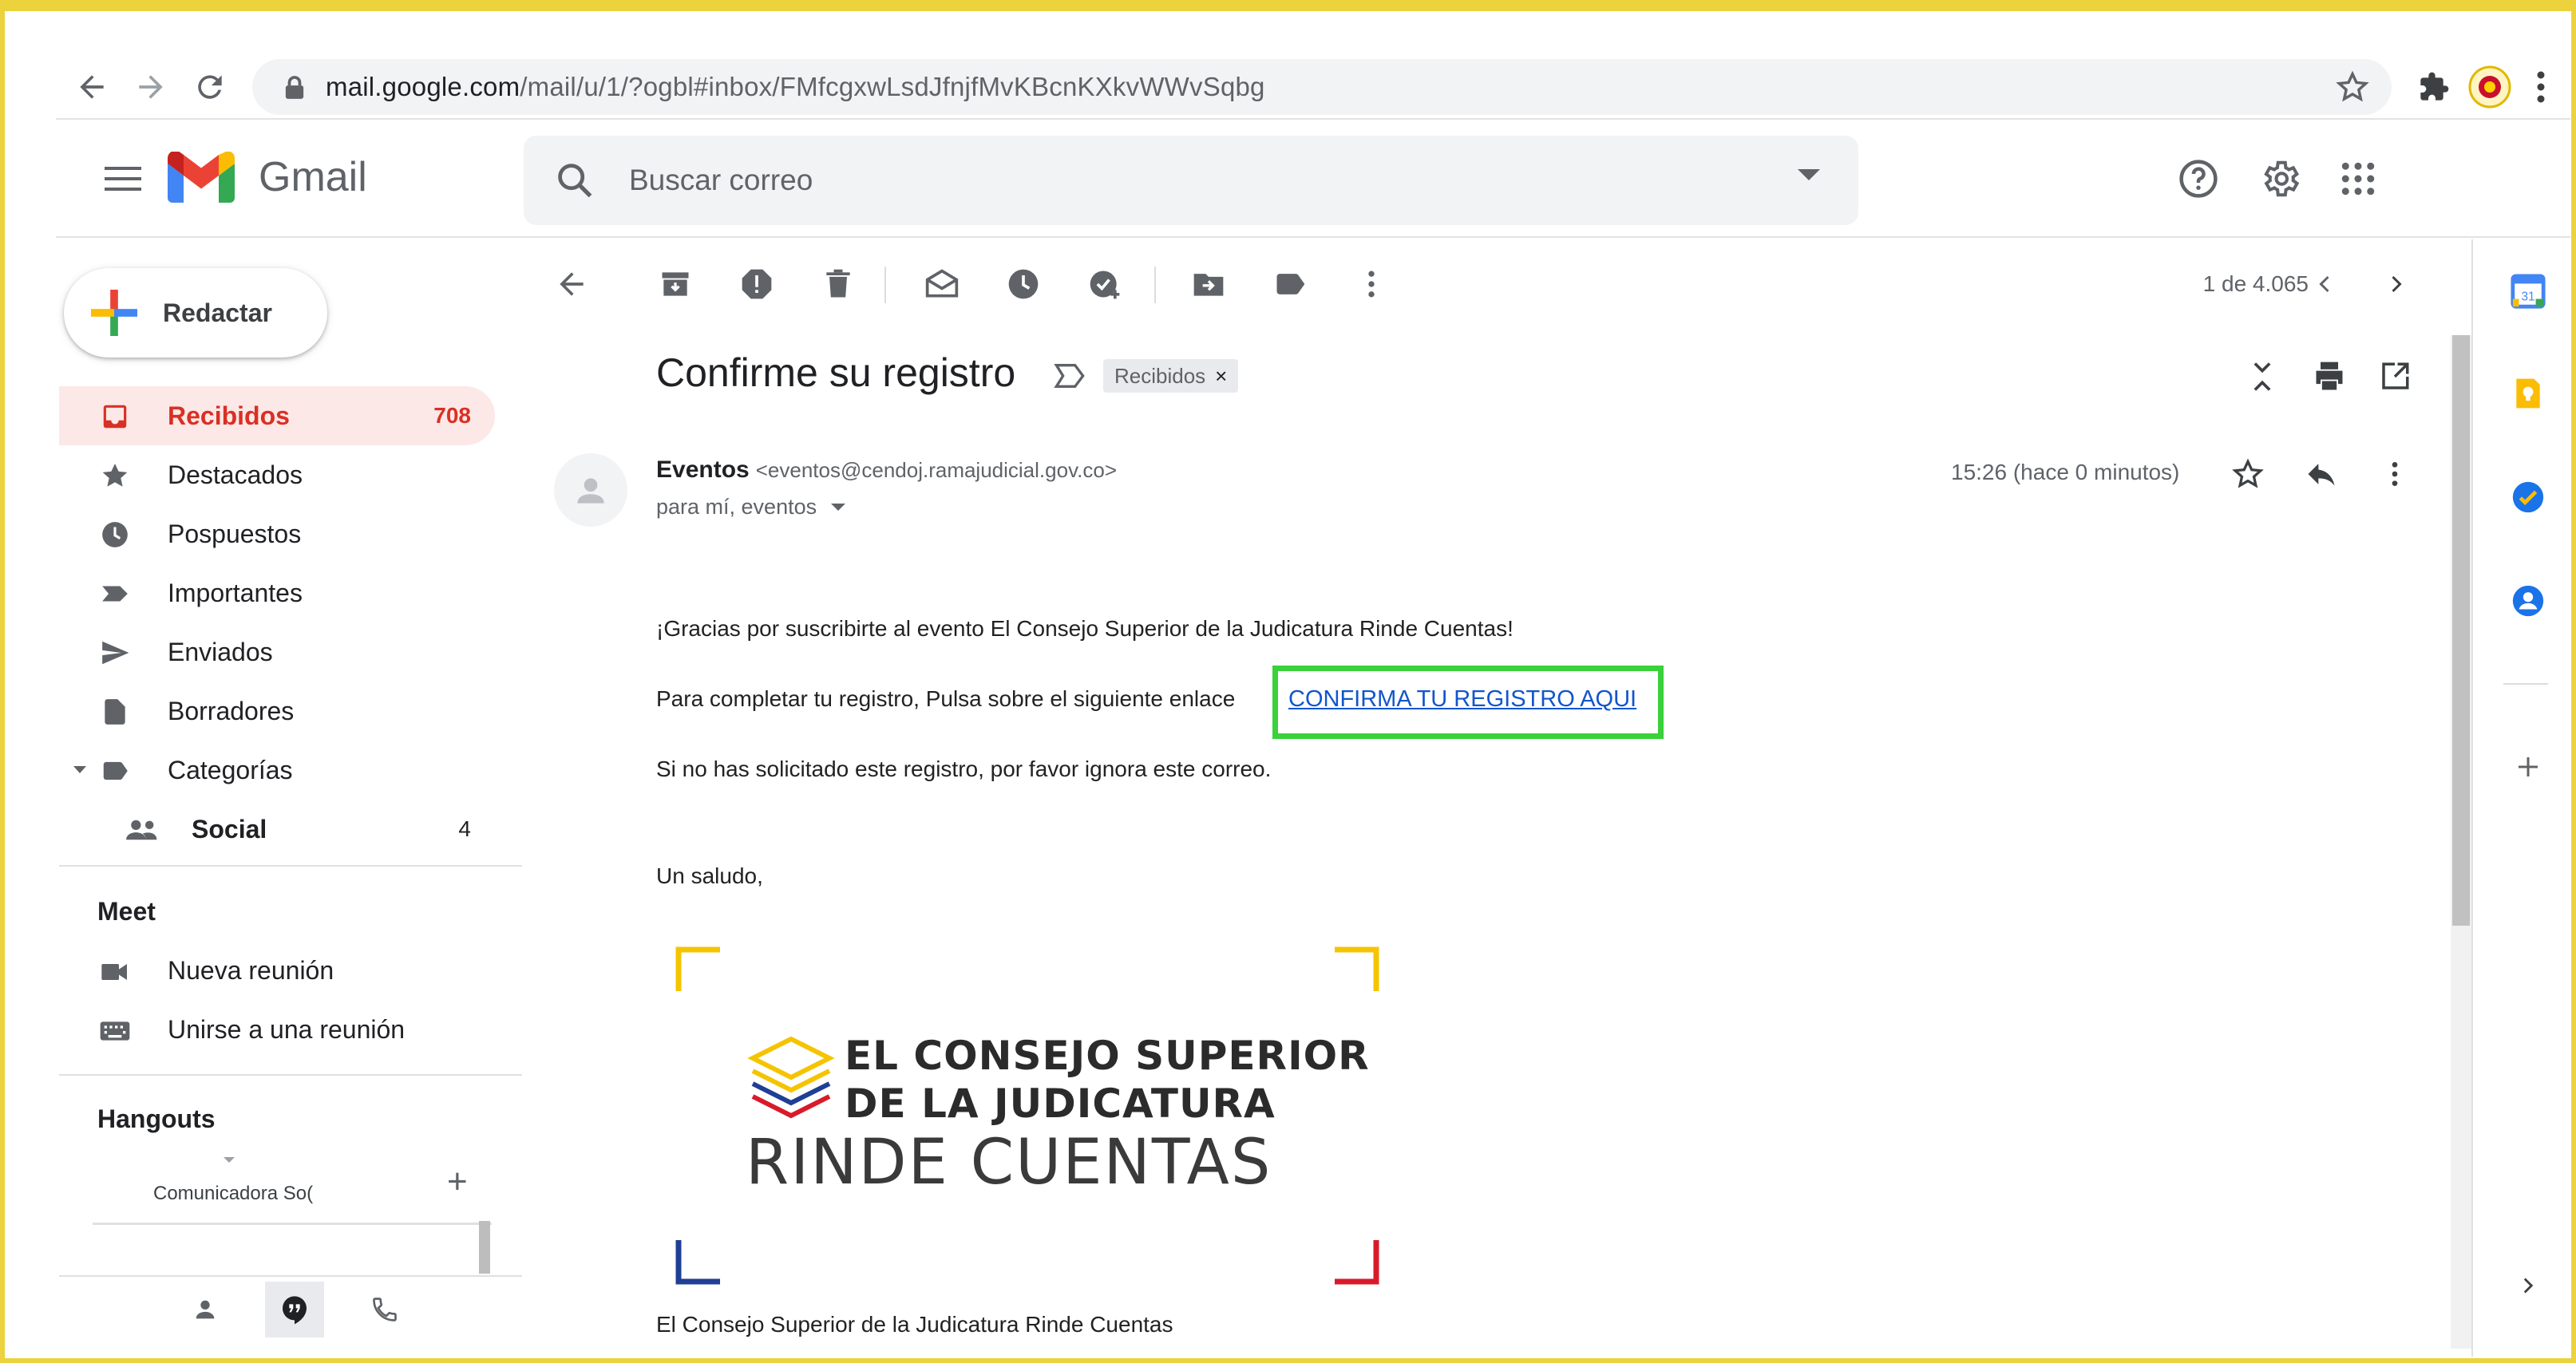 The height and width of the screenshot is (1363, 2576). What do you see at coordinates (2541, 87) in the screenshot?
I see `browser-menu-icon` at bounding box center [2541, 87].